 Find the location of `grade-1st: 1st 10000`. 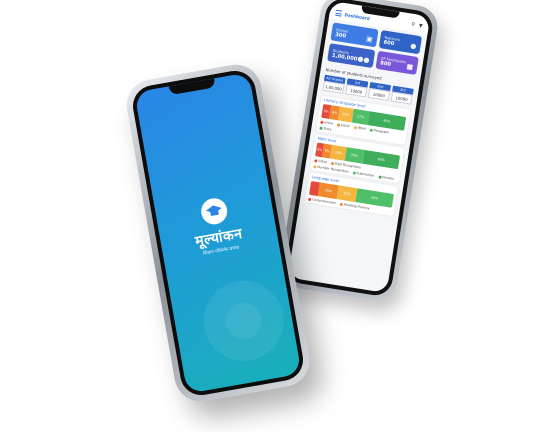

grade-1st: 1st 10000 is located at coordinates (357, 88).